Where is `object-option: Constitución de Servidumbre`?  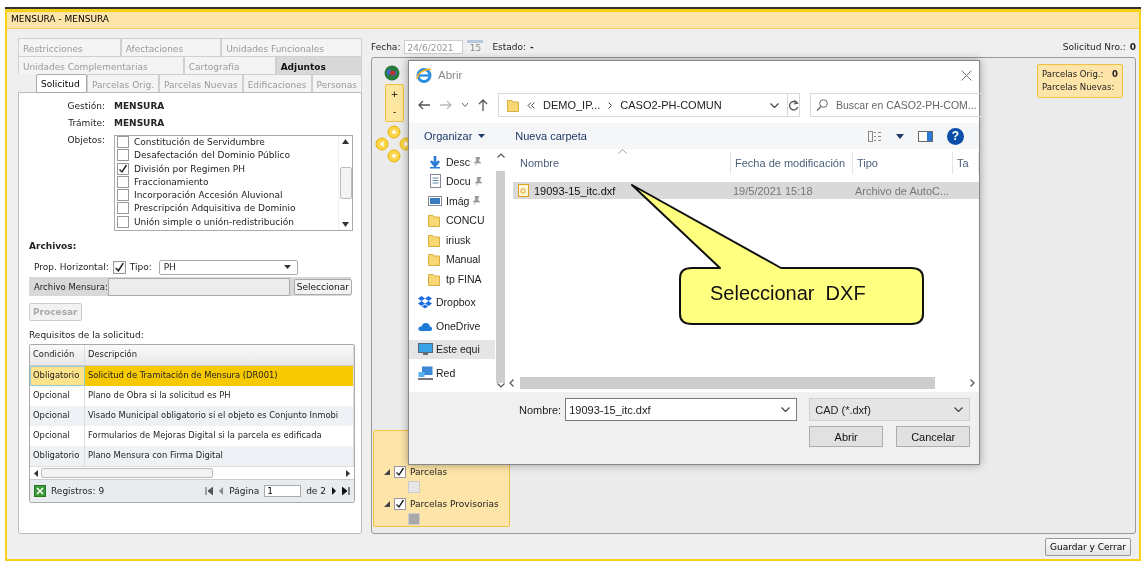 object-option: Constitución de Servidumbre is located at coordinates (199, 142).